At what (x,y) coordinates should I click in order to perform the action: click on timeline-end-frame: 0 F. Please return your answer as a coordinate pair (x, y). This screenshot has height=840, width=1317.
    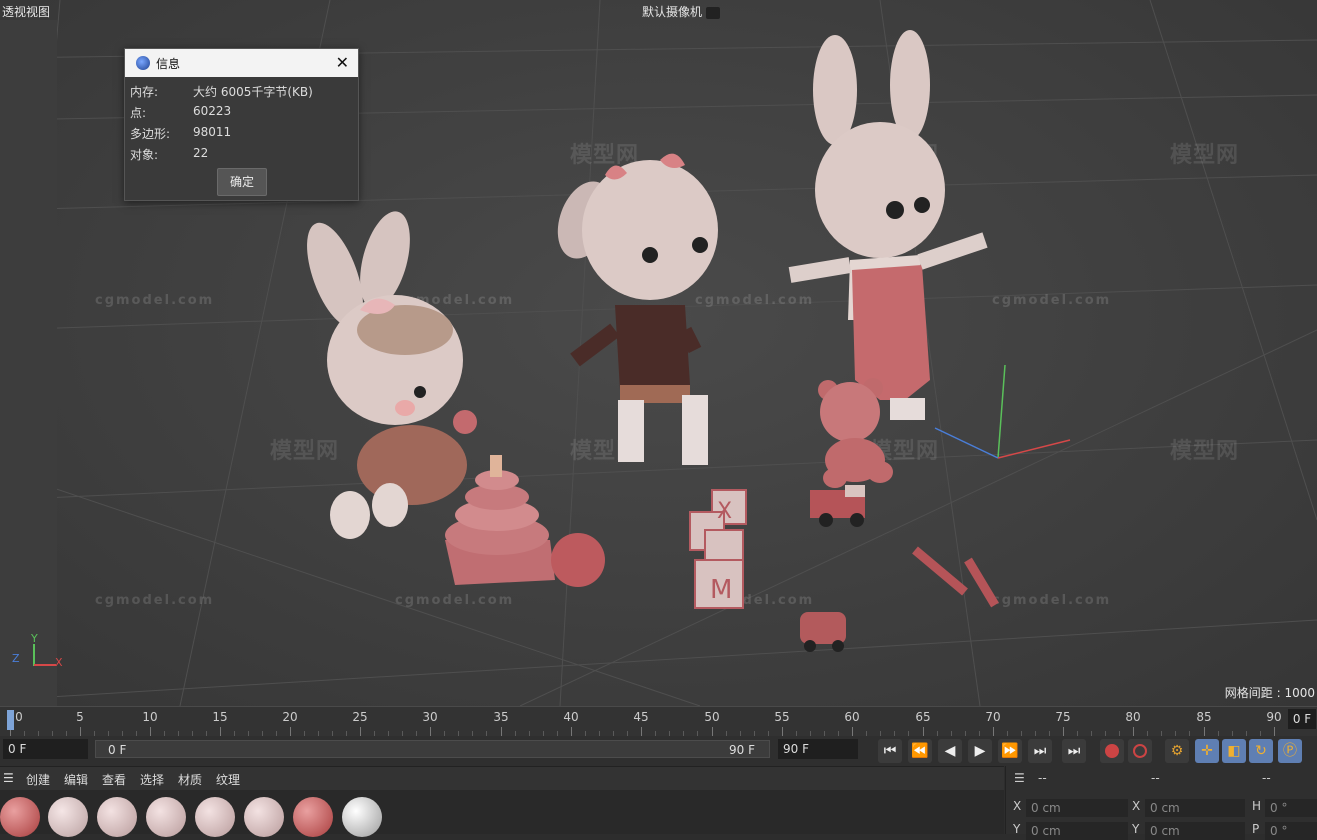
    Looking at the image, I should click on (1302, 719).